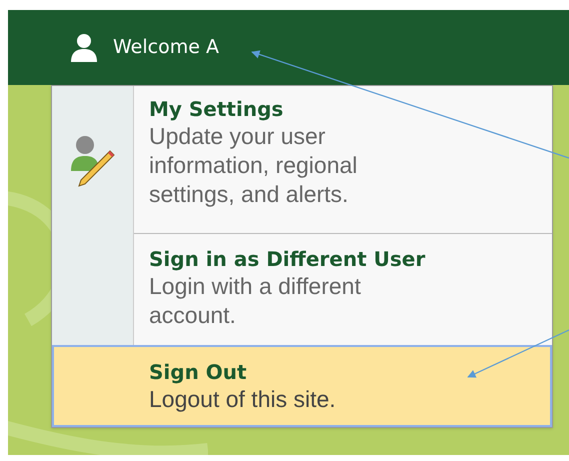 This screenshot has width=569, height=461. What do you see at coordinates (216, 109) in the screenshot?
I see `menu-item-title: My Settings` at bounding box center [216, 109].